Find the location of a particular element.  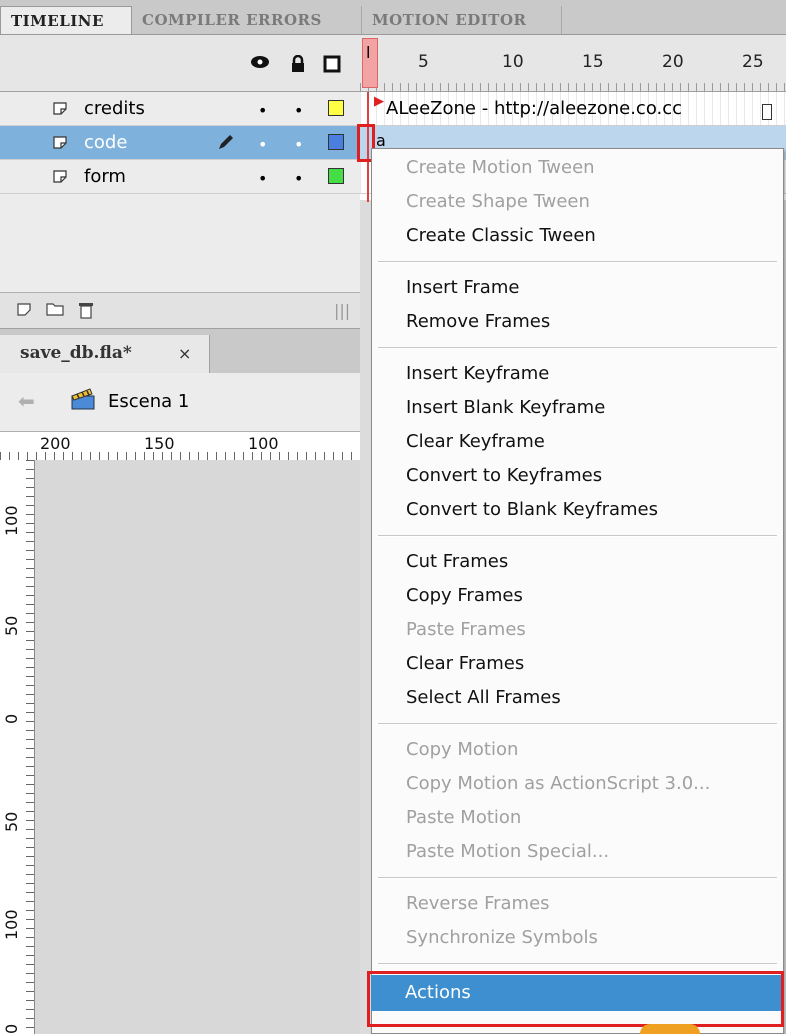

menu-item-clear-keyframe: Clear Keyframe is located at coordinates (577, 442).